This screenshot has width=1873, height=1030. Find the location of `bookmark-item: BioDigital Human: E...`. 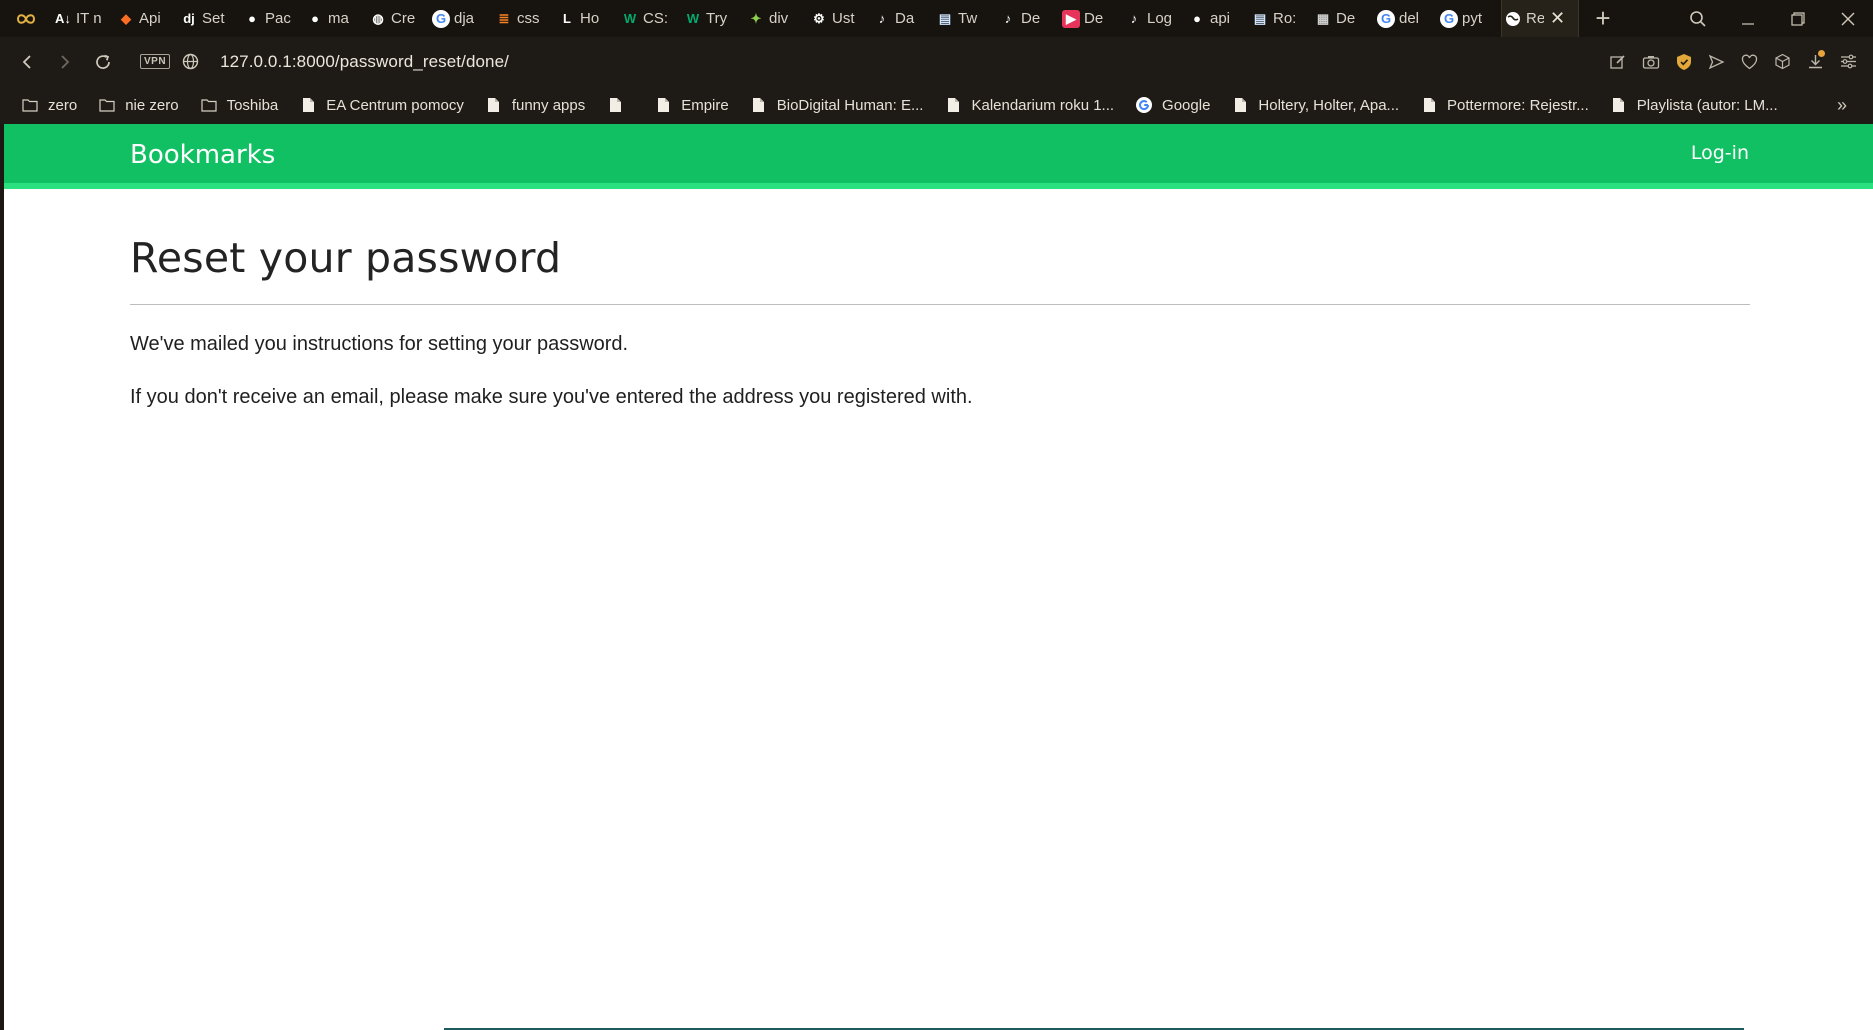

bookmark-item: BioDigital Human: E... is located at coordinates (837, 105).